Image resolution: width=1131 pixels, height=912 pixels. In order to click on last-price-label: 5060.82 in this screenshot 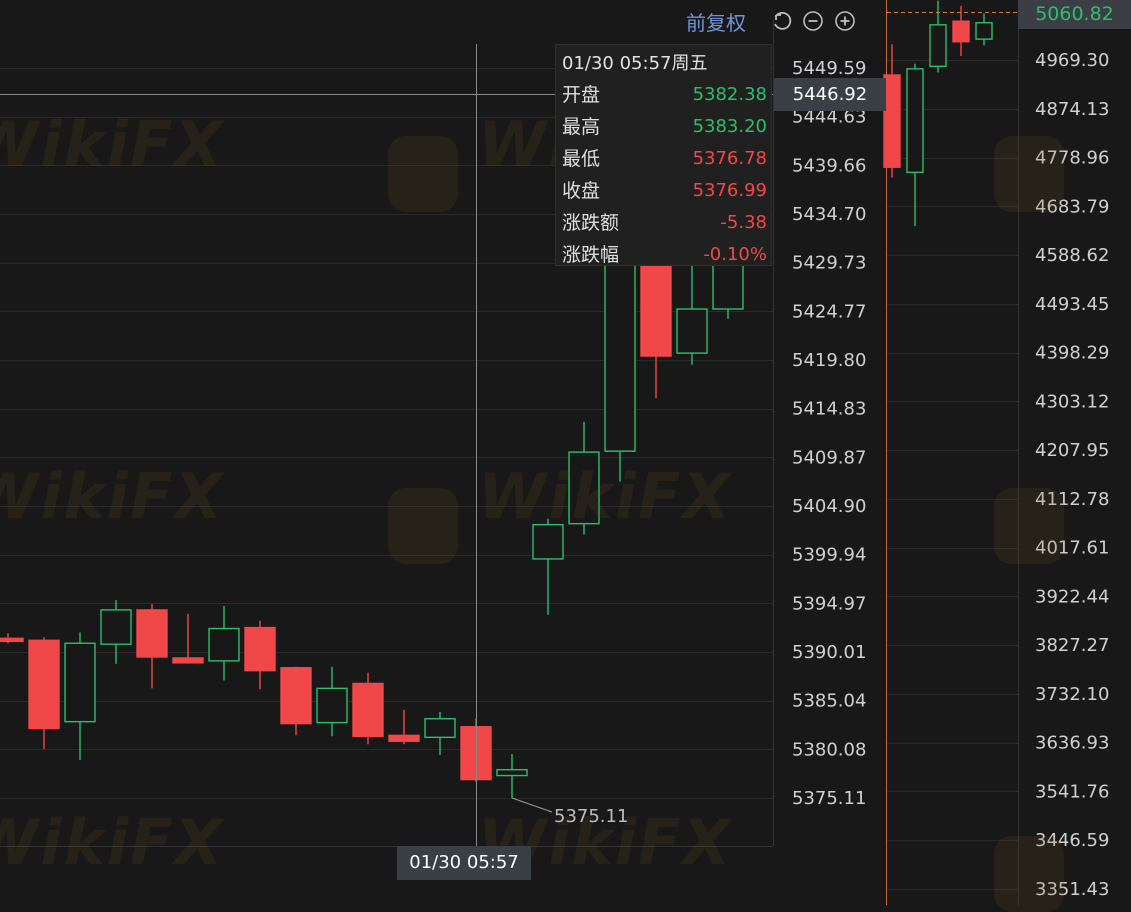, I will do `click(1074, 14)`.